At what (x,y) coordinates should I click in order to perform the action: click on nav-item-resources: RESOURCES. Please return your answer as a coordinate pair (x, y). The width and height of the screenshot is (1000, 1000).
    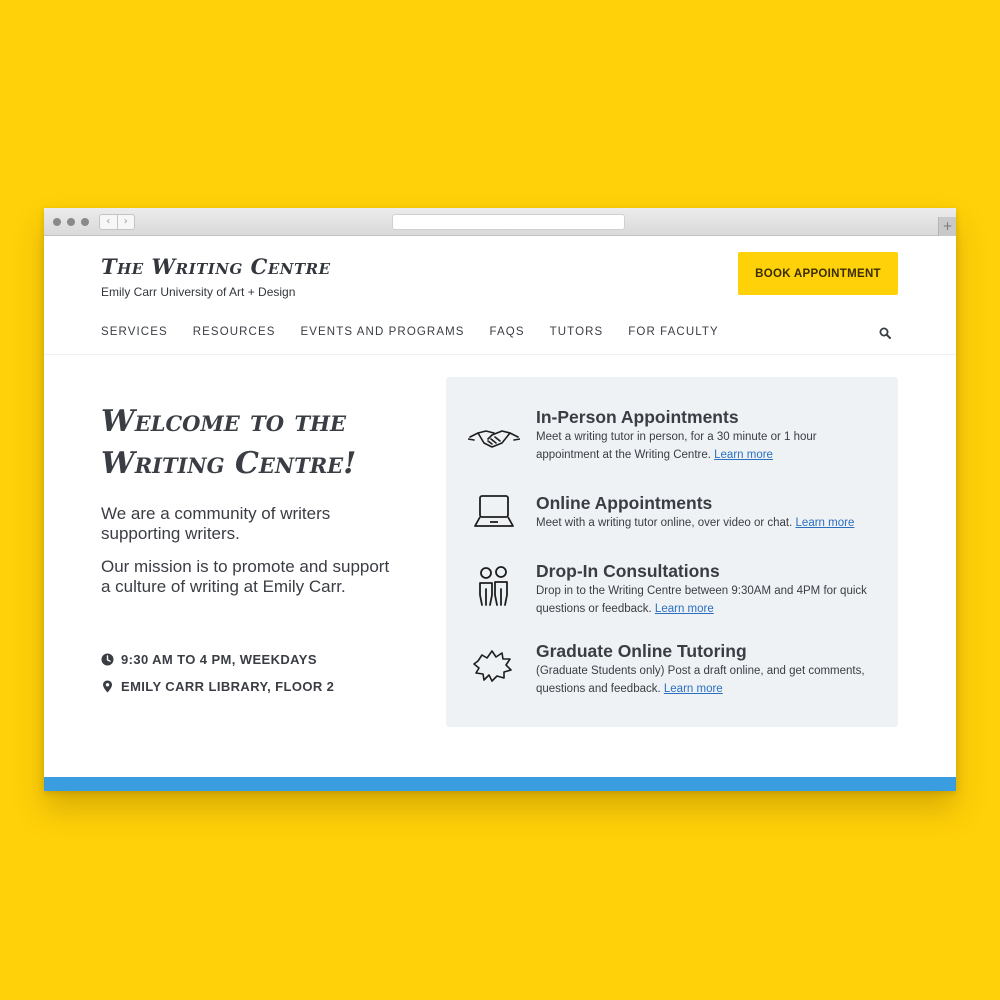
    Looking at the image, I should click on (234, 332).